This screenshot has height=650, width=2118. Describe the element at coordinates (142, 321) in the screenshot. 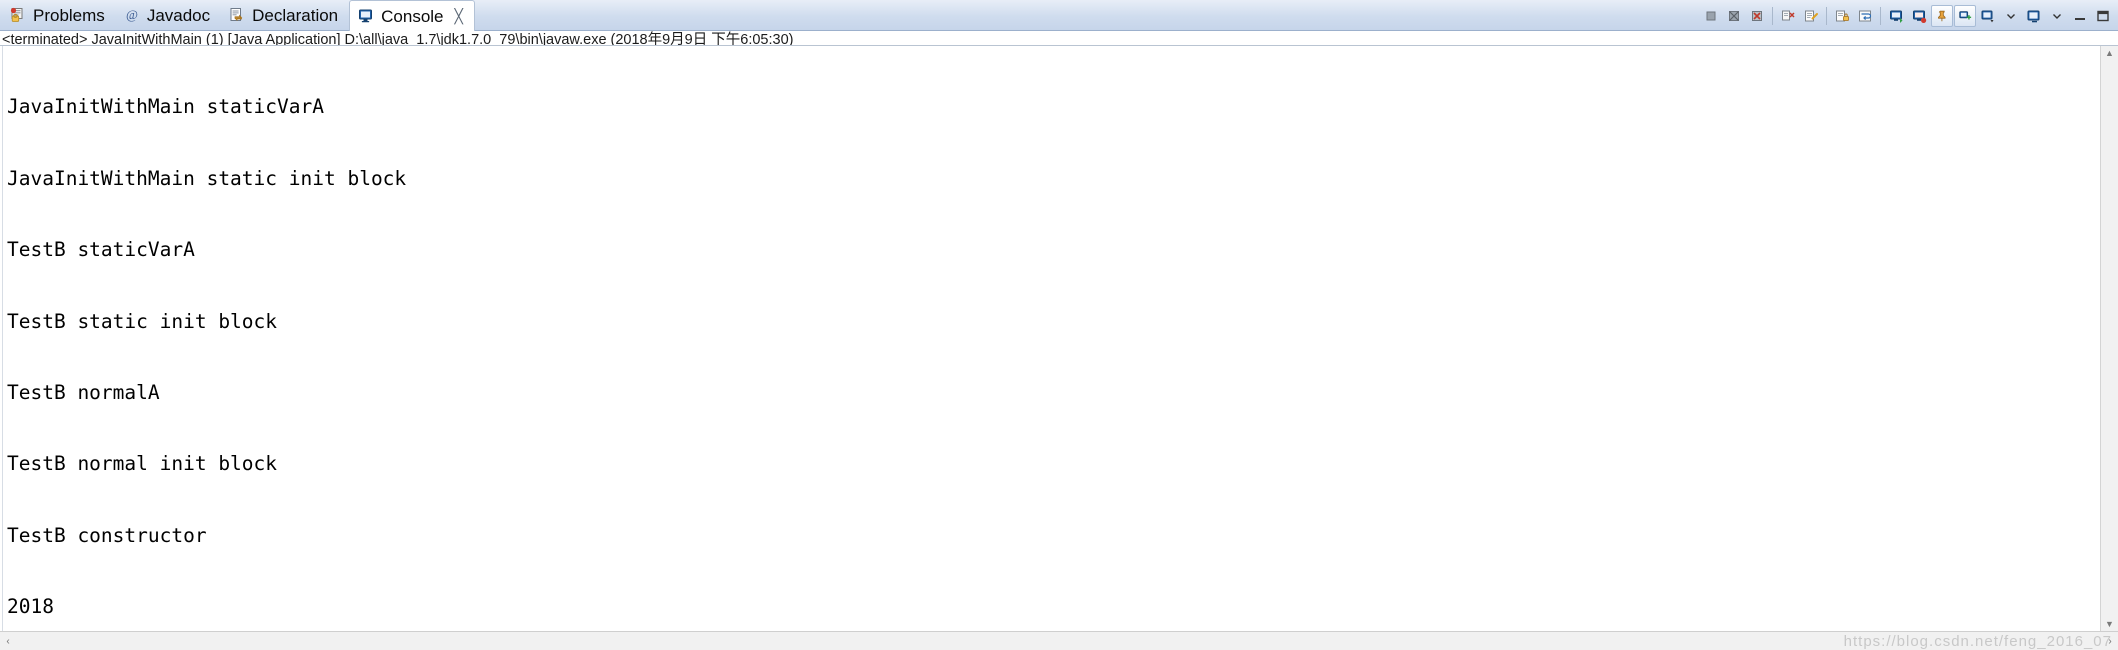

I see `console-line: TestB static init block` at that location.